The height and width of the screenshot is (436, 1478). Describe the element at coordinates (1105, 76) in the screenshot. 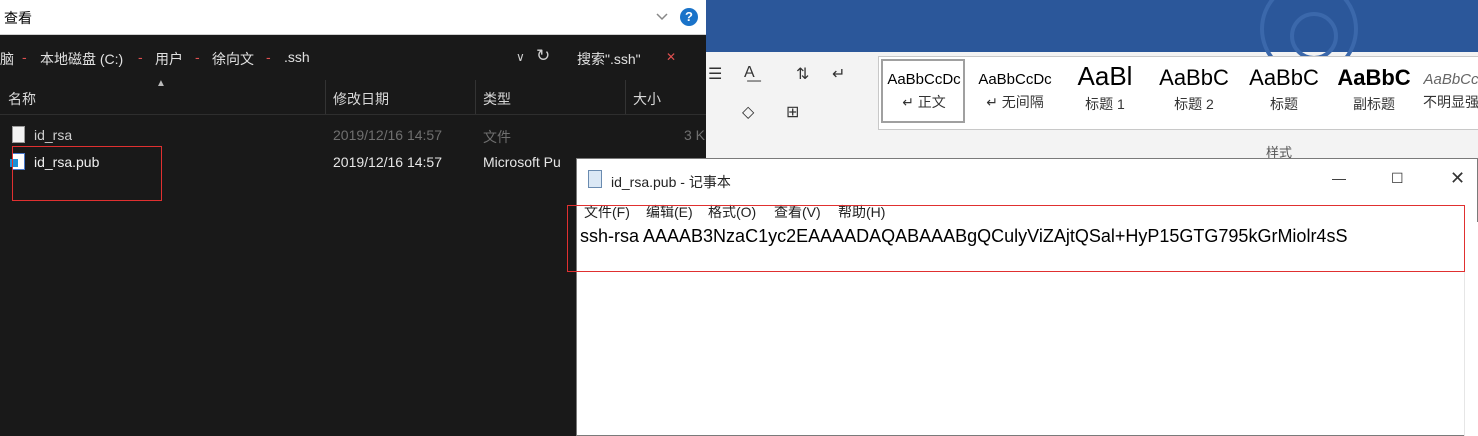

I see `style-preview: AaBl` at that location.